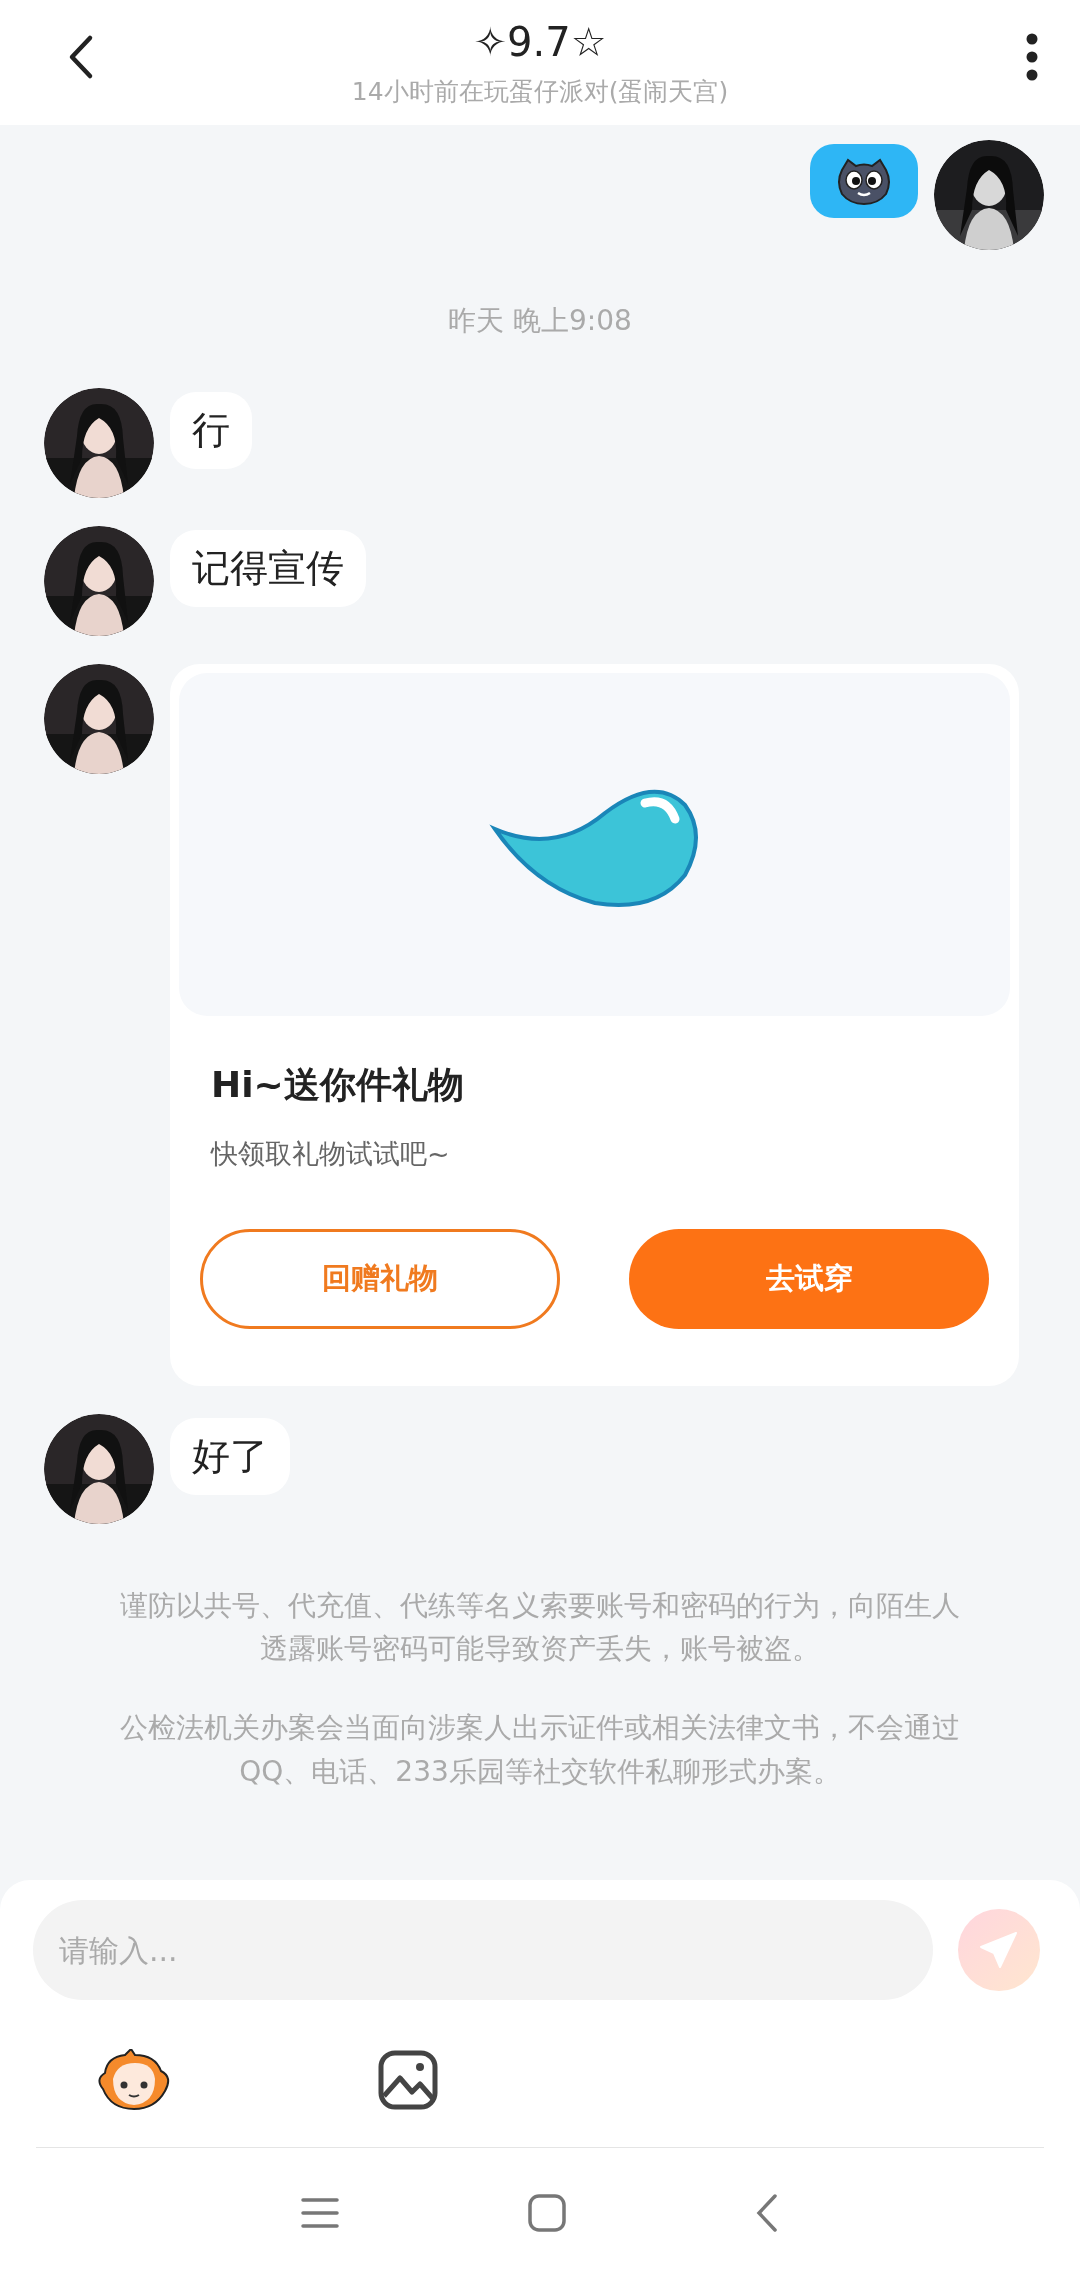 The width and height of the screenshot is (1080, 2296). What do you see at coordinates (230, 1456) in the screenshot?
I see `message-bubble: 好了` at bounding box center [230, 1456].